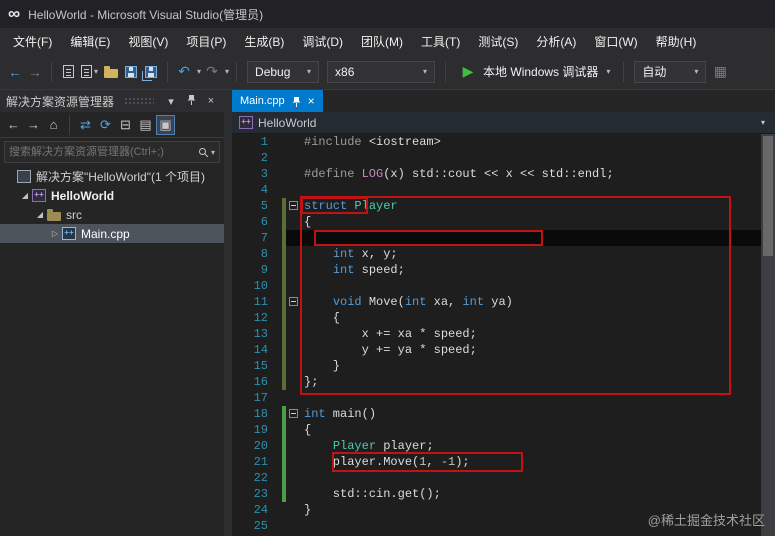 The height and width of the screenshot is (536, 775). Describe the element at coordinates (145, 125) in the screenshot. I see `properties-icon: ▤` at that location.